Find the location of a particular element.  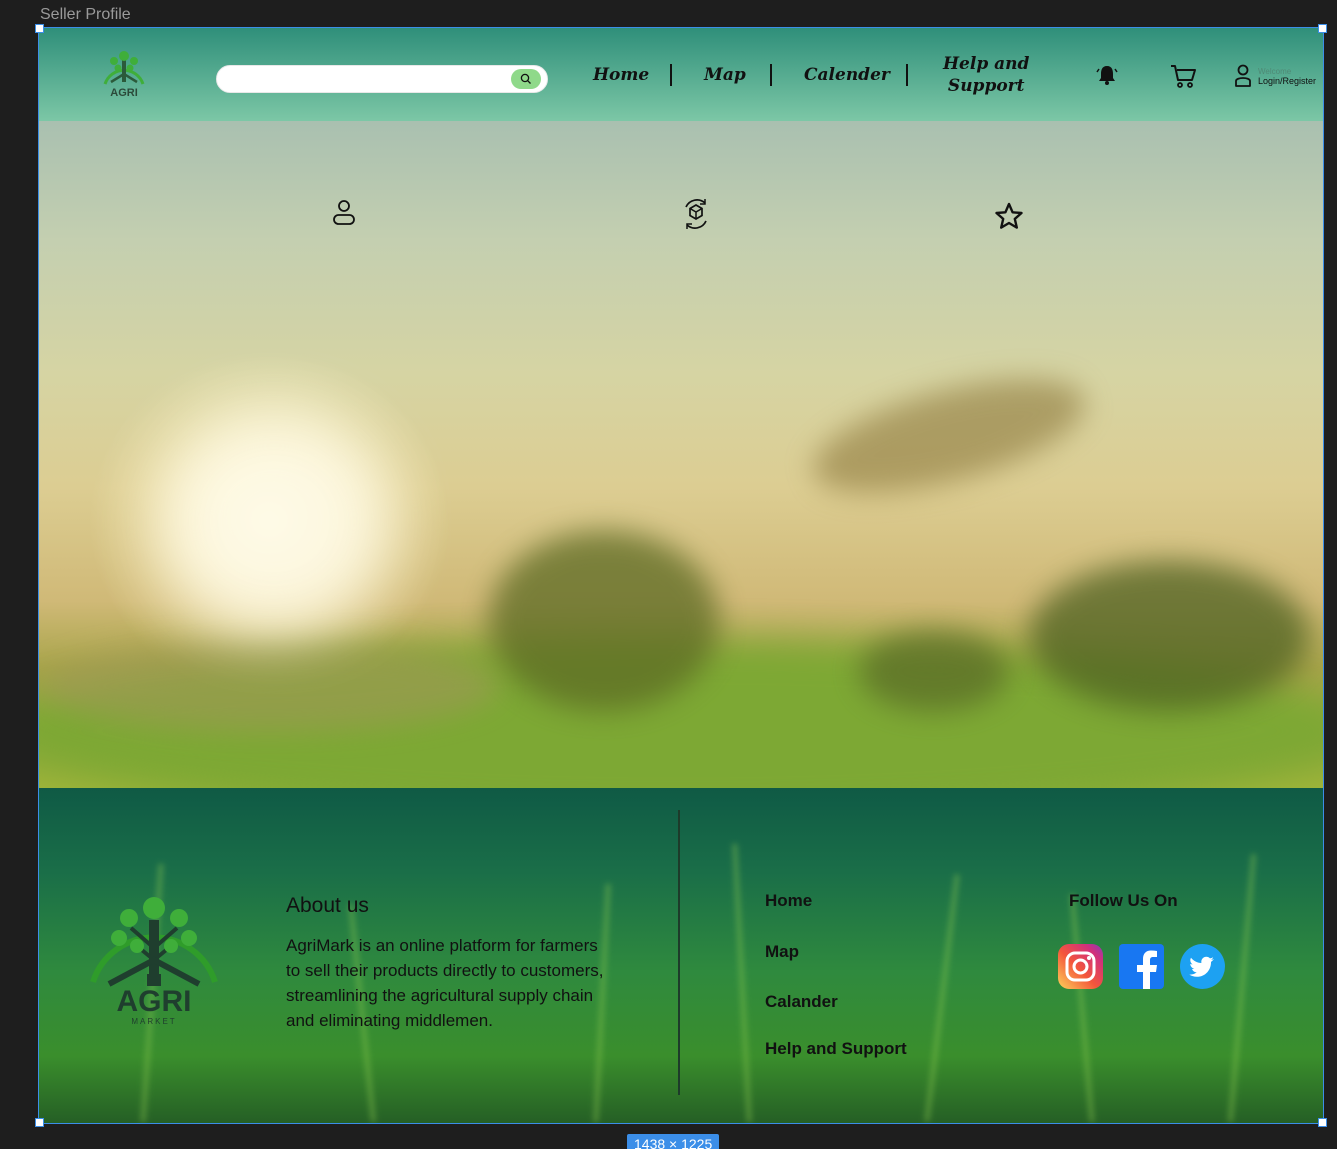

facebook-icon is located at coordinates (1141, 966).